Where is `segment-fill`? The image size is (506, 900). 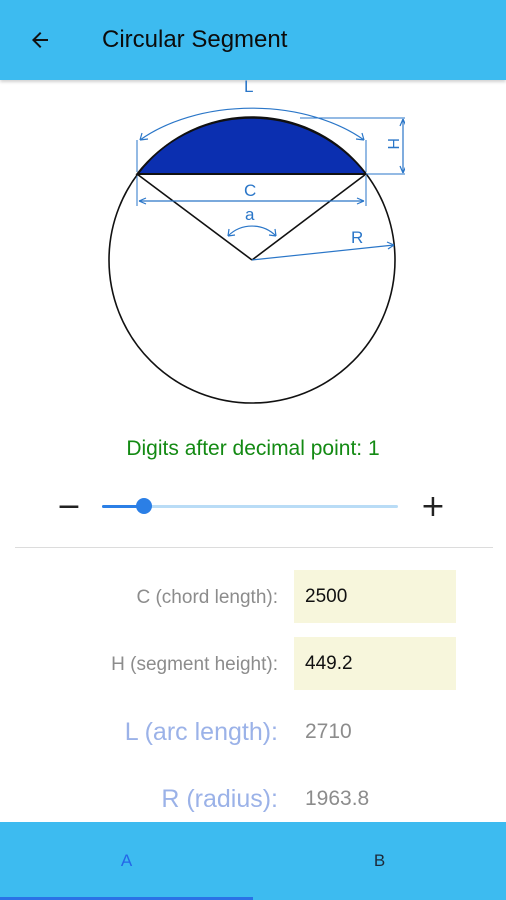 segment-fill is located at coordinates (251, 146).